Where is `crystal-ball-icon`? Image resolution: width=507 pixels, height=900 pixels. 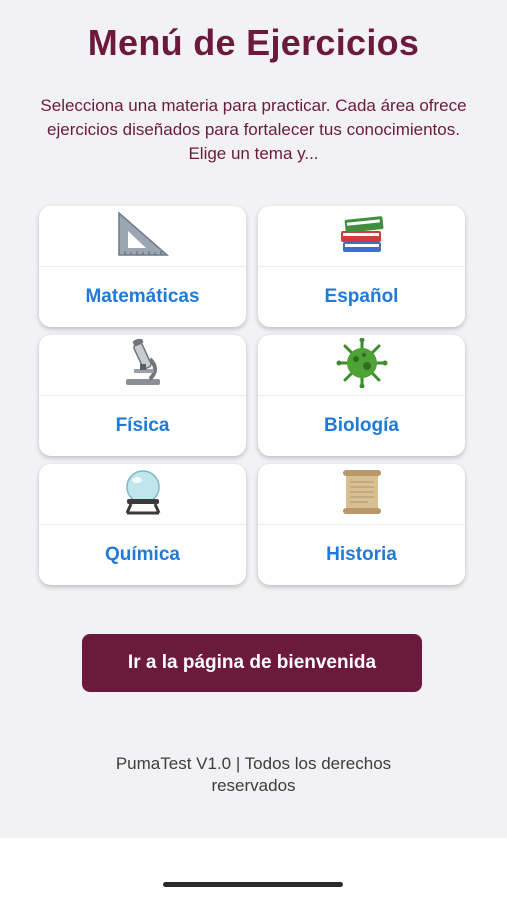
crystal-ball-icon is located at coordinates (143, 494).